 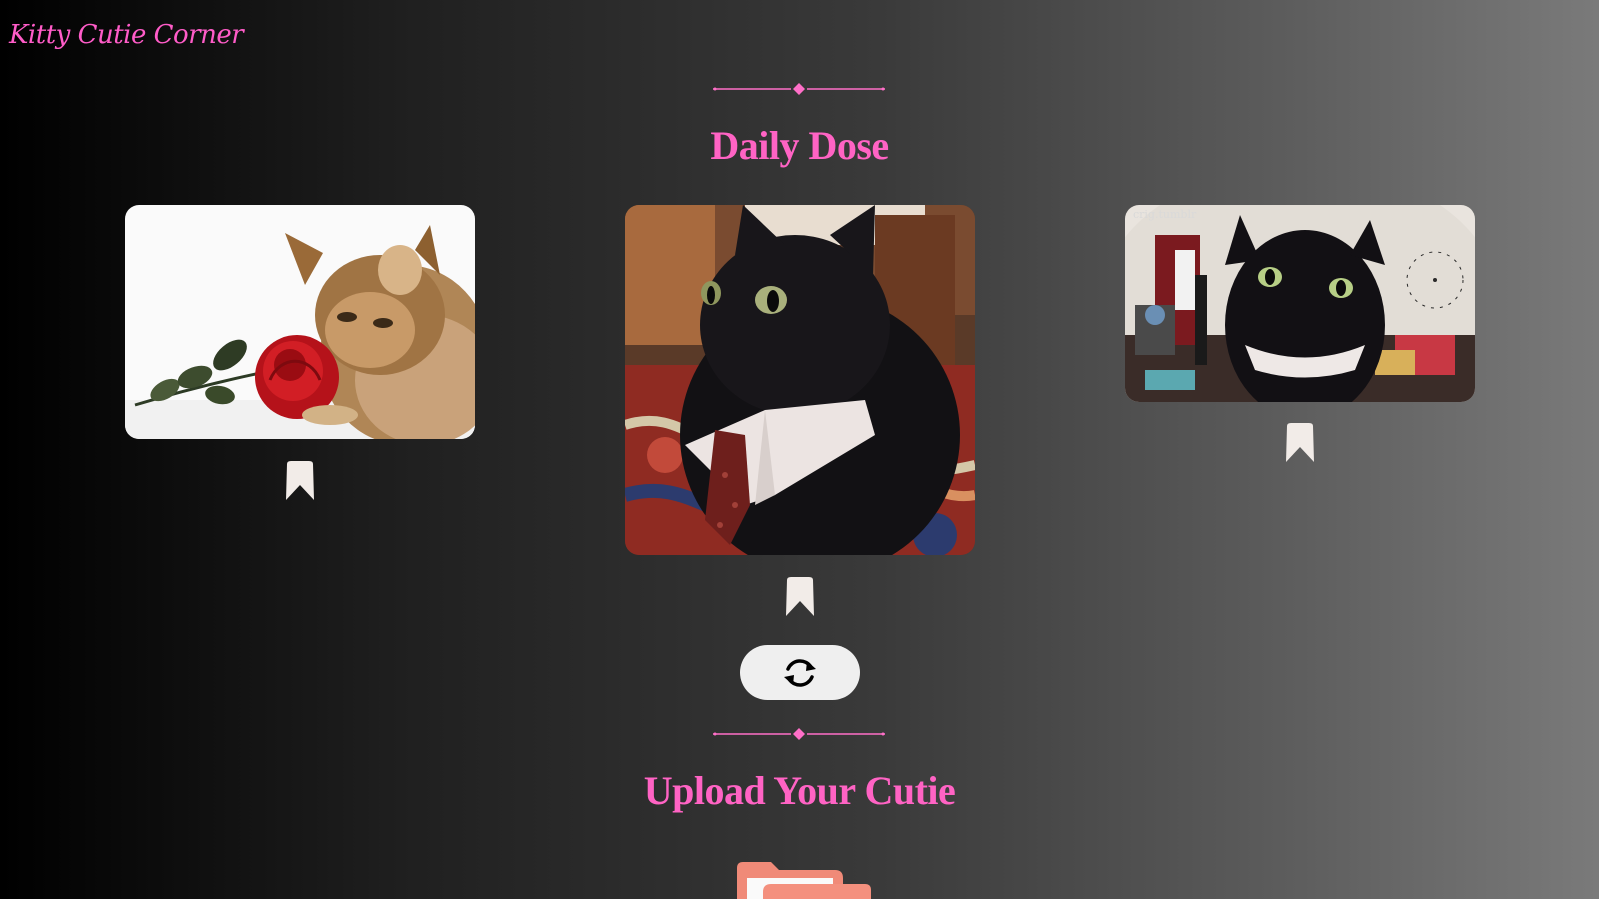 I want to click on photo-watermark: crig.tumblr, so click(x=1165, y=214).